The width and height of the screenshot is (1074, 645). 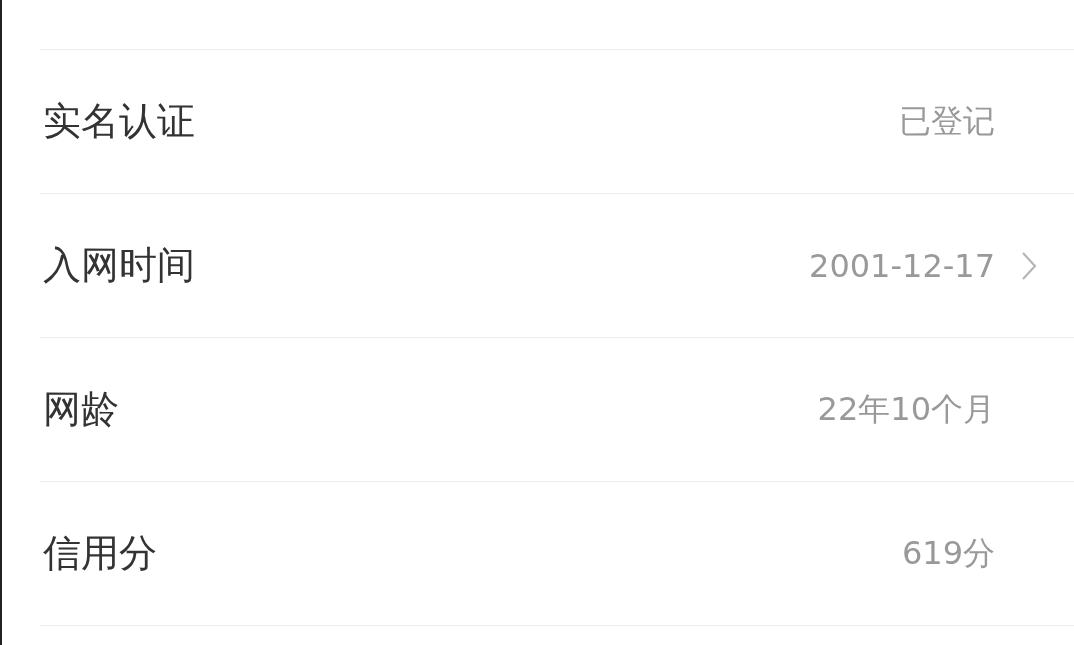 What do you see at coordinates (906, 409) in the screenshot?
I see `row-value: 22年10个月` at bounding box center [906, 409].